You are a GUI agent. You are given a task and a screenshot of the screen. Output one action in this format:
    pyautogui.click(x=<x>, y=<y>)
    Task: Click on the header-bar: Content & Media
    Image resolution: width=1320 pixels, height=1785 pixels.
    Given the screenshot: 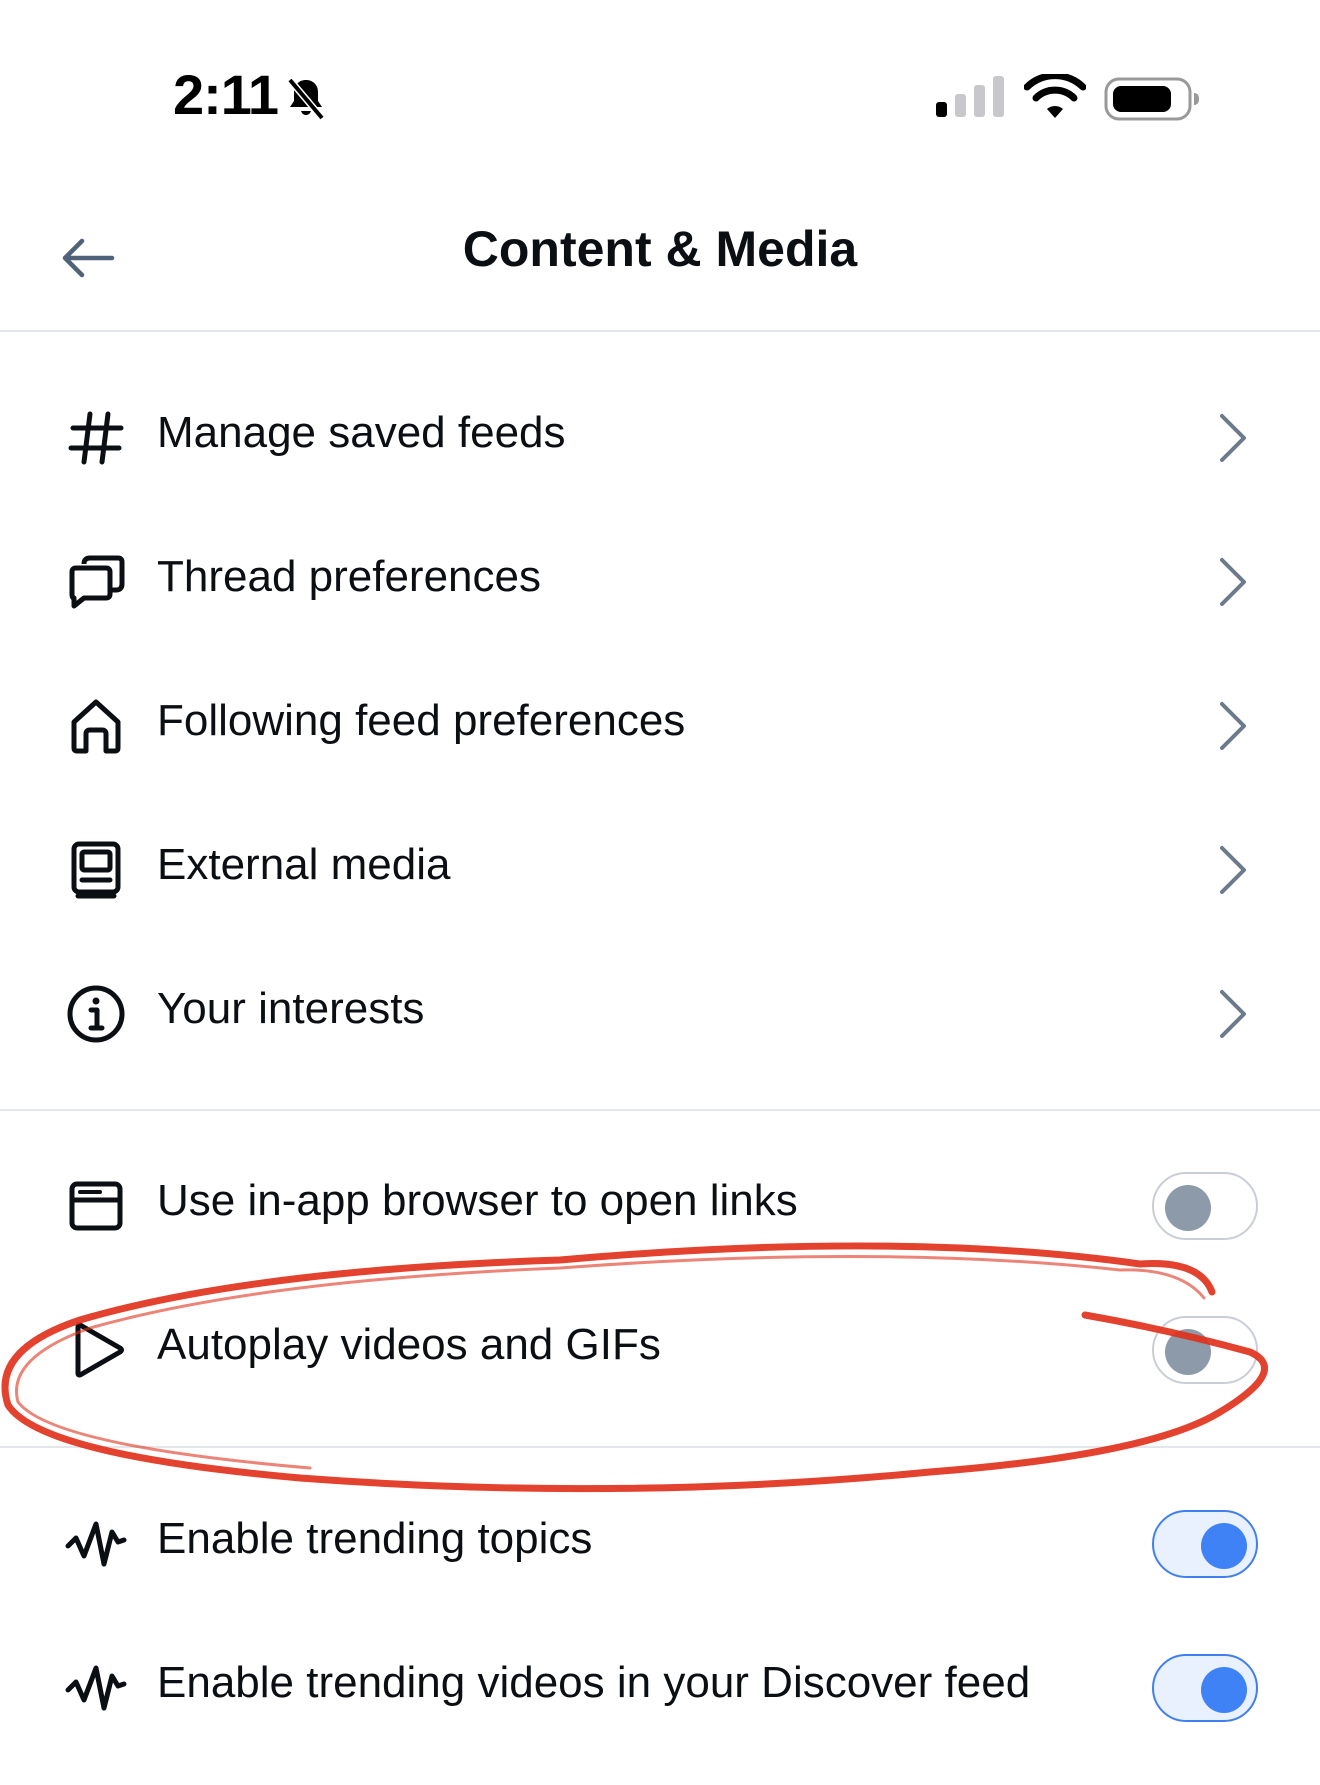 What is the action you would take?
    pyautogui.click(x=660, y=261)
    